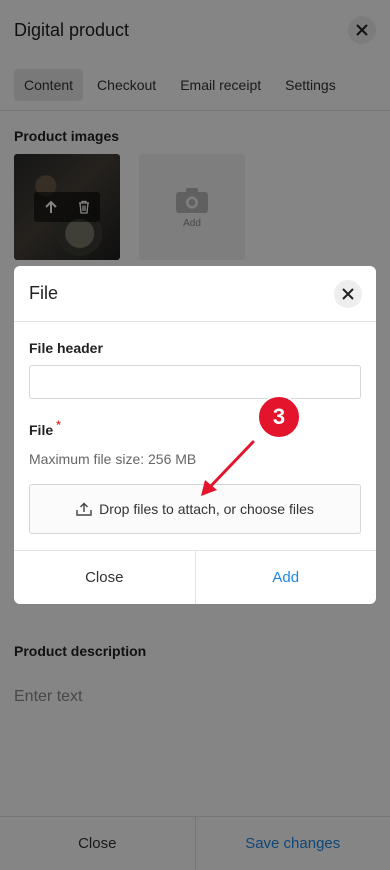 The image size is (390, 870). Describe the element at coordinates (228, 468) in the screenshot. I see `pointer-arrow-icon` at that location.